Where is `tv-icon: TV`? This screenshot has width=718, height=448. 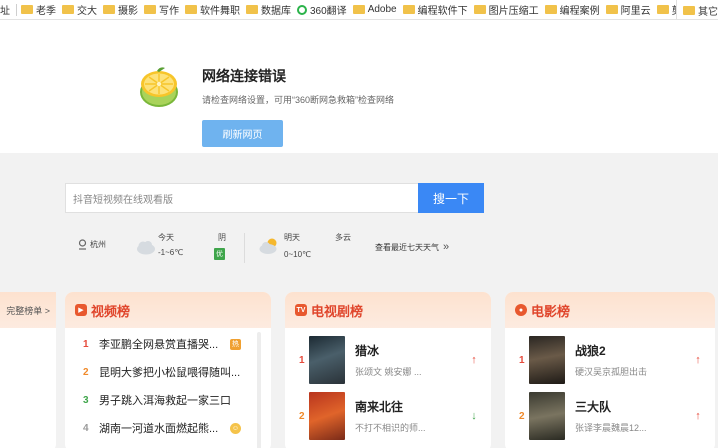 tv-icon: TV is located at coordinates (301, 310).